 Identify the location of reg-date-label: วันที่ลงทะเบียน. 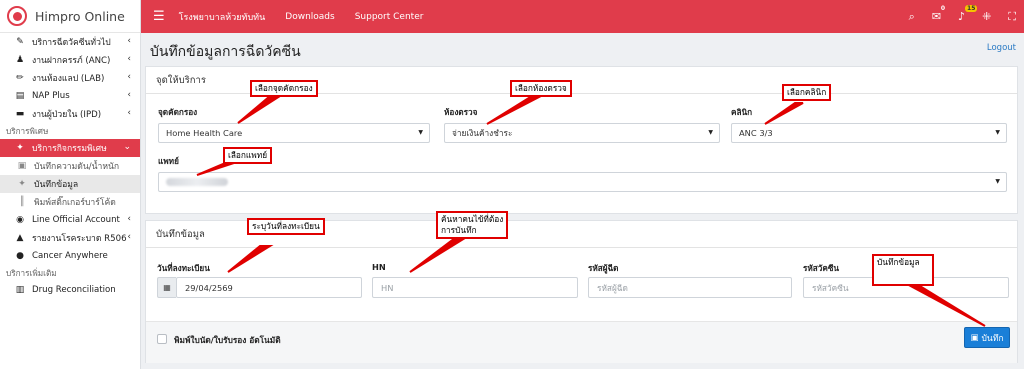
(183, 268).